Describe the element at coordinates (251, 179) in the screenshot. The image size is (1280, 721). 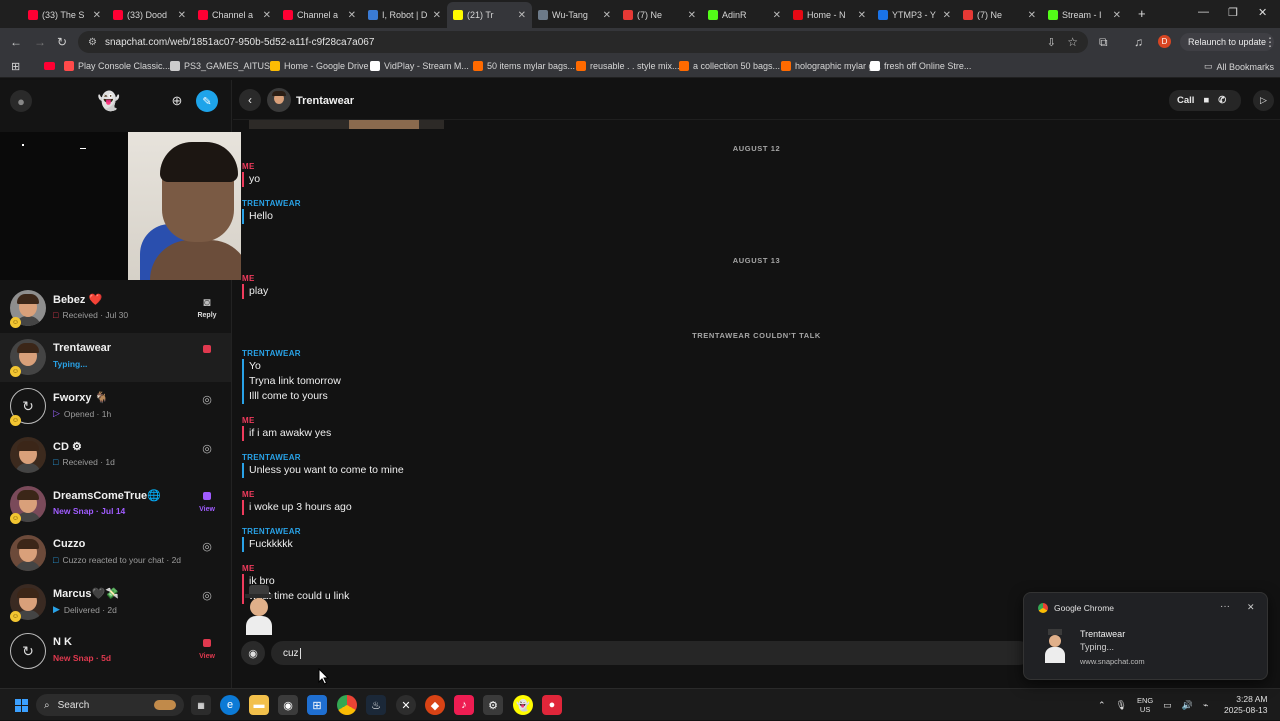
I see `message-bubble: yo` at that location.